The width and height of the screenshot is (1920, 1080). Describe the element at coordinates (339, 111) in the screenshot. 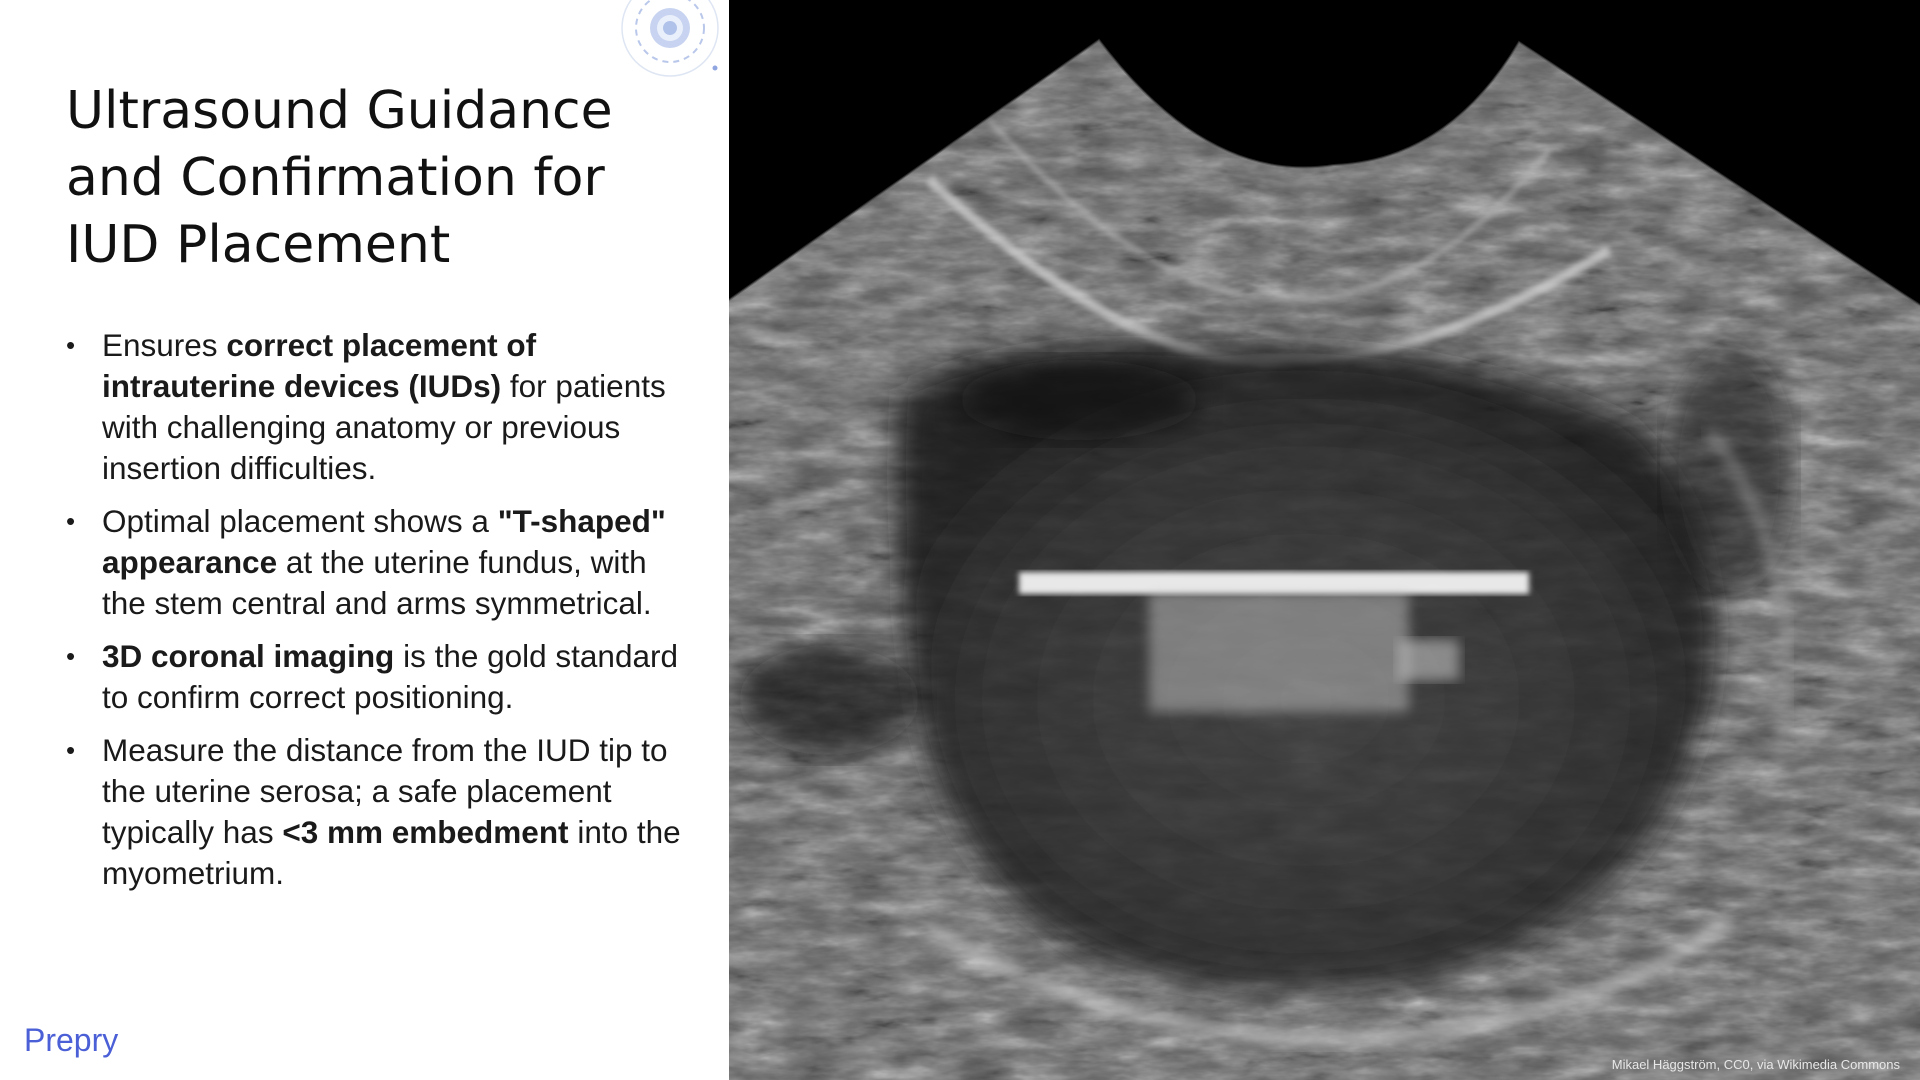

I see `title-line: Ultrasound Guidance` at that location.